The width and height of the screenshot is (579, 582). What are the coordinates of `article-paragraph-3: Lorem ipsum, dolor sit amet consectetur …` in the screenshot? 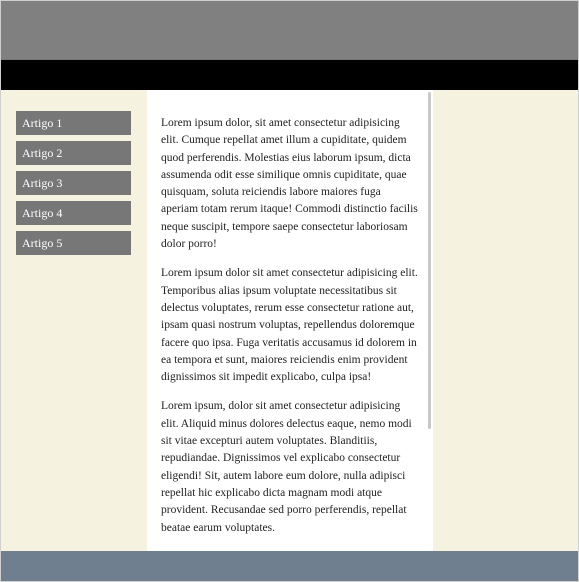 It's located at (286, 467).